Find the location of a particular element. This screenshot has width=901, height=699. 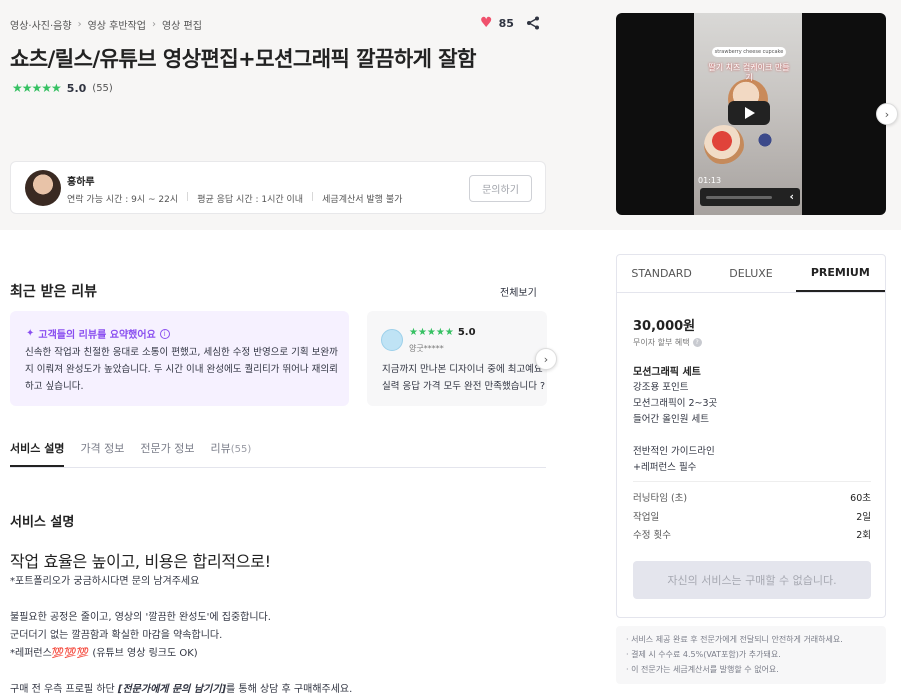

spec-label: 수정 횟수 is located at coordinates (652, 535).